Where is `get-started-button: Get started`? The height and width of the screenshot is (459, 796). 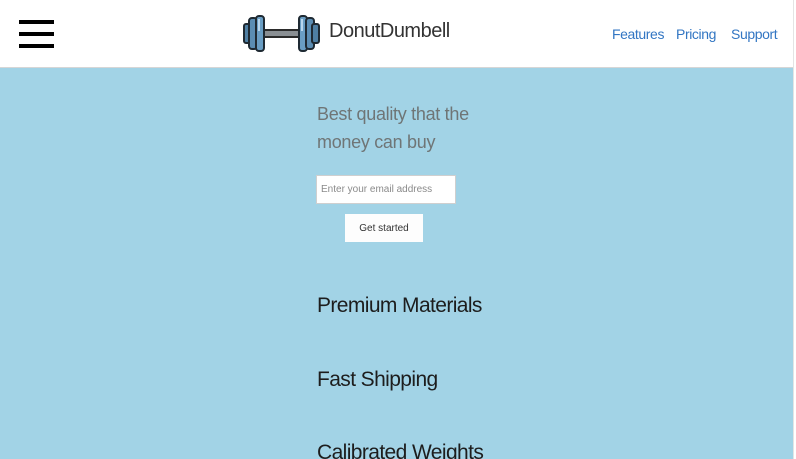
get-started-button: Get started is located at coordinates (384, 228).